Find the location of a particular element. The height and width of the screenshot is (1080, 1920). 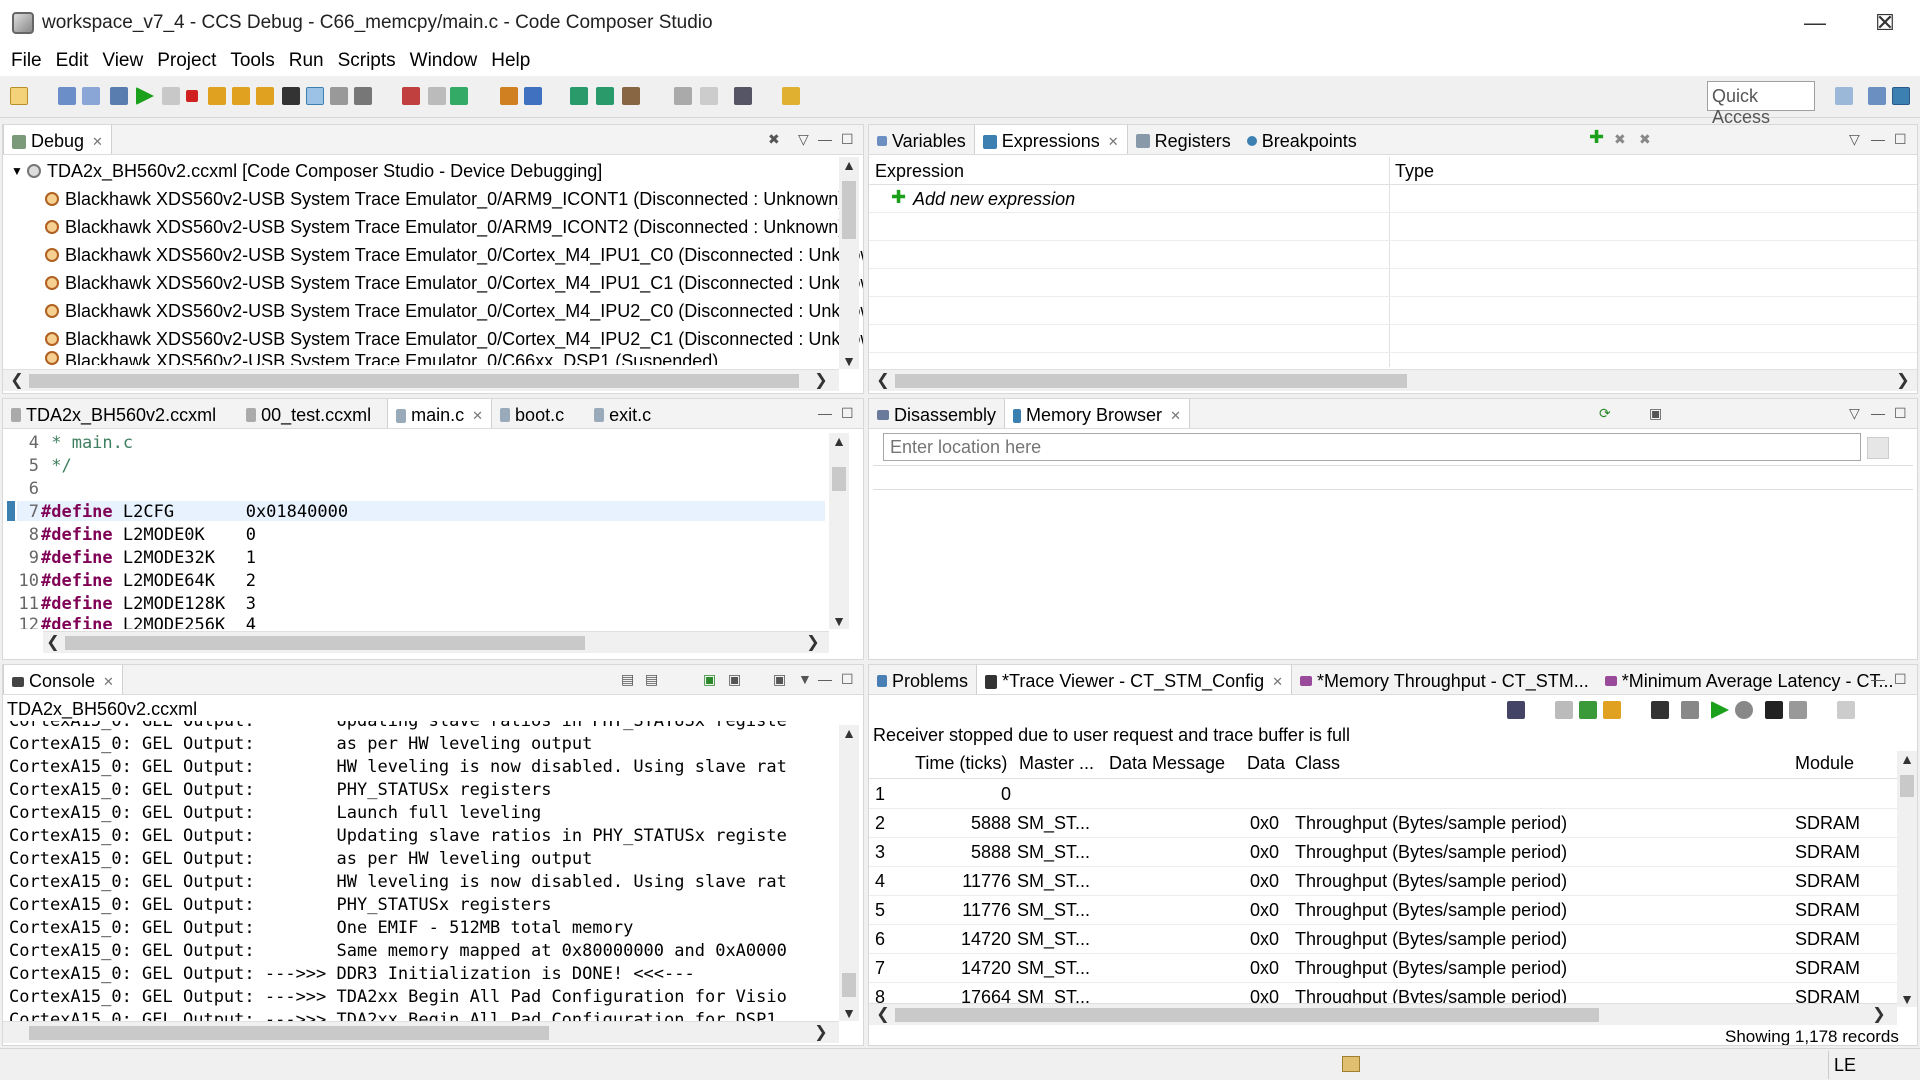

step-into-icon is located at coordinates (217, 96).